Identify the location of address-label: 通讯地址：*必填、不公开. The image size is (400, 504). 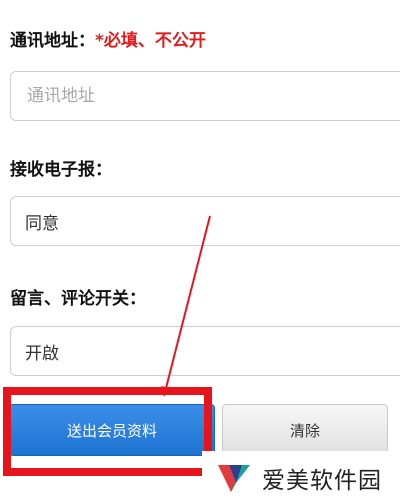
(108, 38).